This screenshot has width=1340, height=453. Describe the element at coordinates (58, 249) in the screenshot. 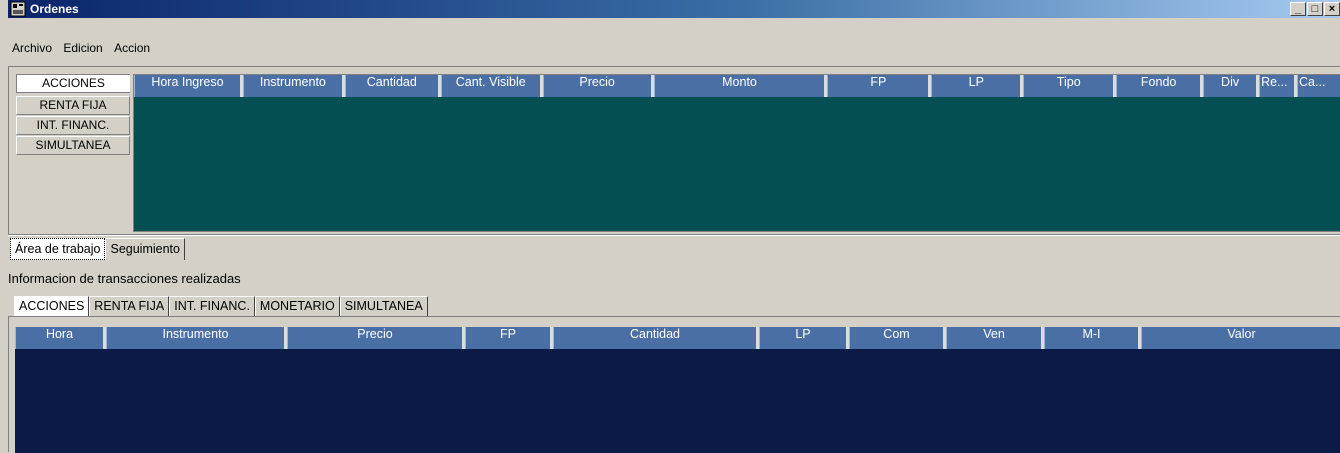

I see `tab-area-de-trabajo: Área de trabajo` at that location.